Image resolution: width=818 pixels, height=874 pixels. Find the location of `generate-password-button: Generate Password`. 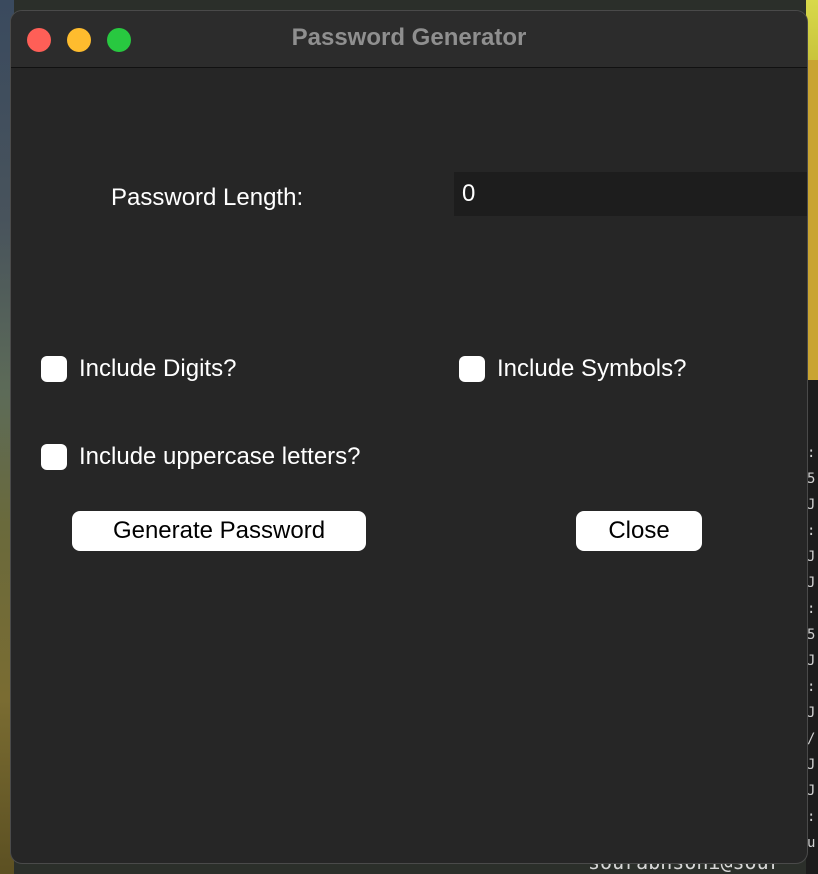

generate-password-button: Generate Password is located at coordinates (219, 531).